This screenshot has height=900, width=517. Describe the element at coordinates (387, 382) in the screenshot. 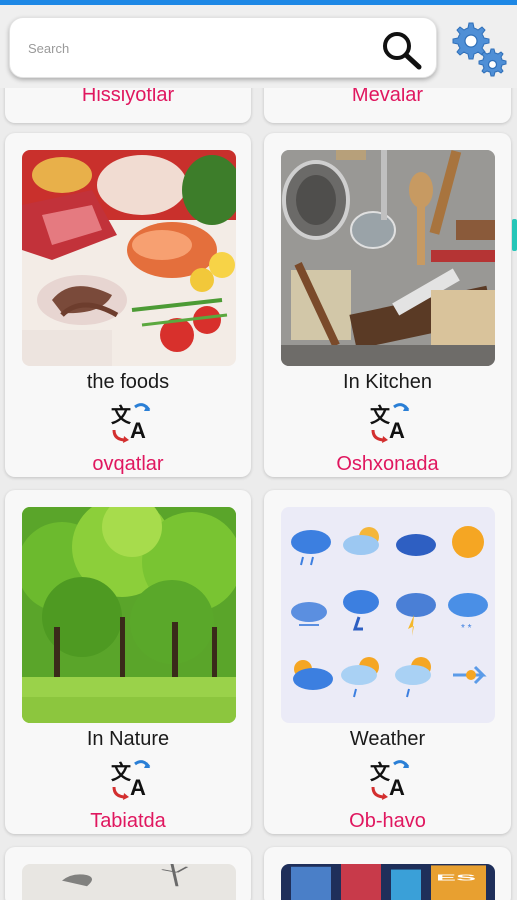

I see `category-en-label: In Kitchen` at that location.